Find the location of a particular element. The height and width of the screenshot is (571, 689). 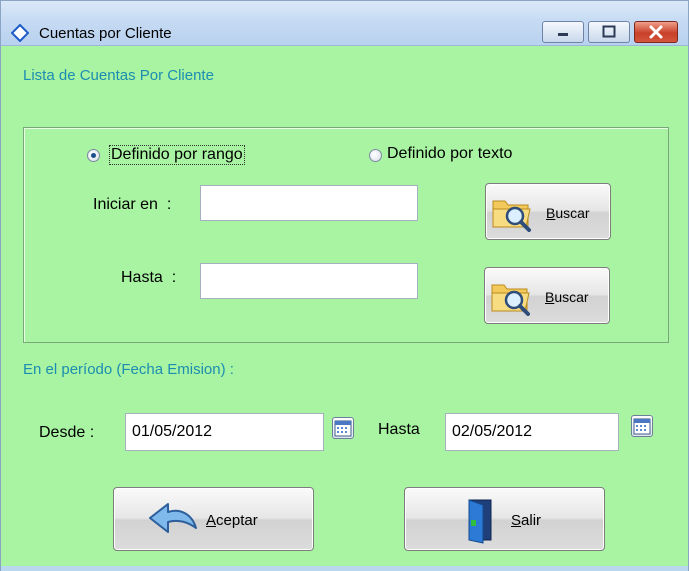

window-title: Cuentas por Cliente is located at coordinates (105, 33).